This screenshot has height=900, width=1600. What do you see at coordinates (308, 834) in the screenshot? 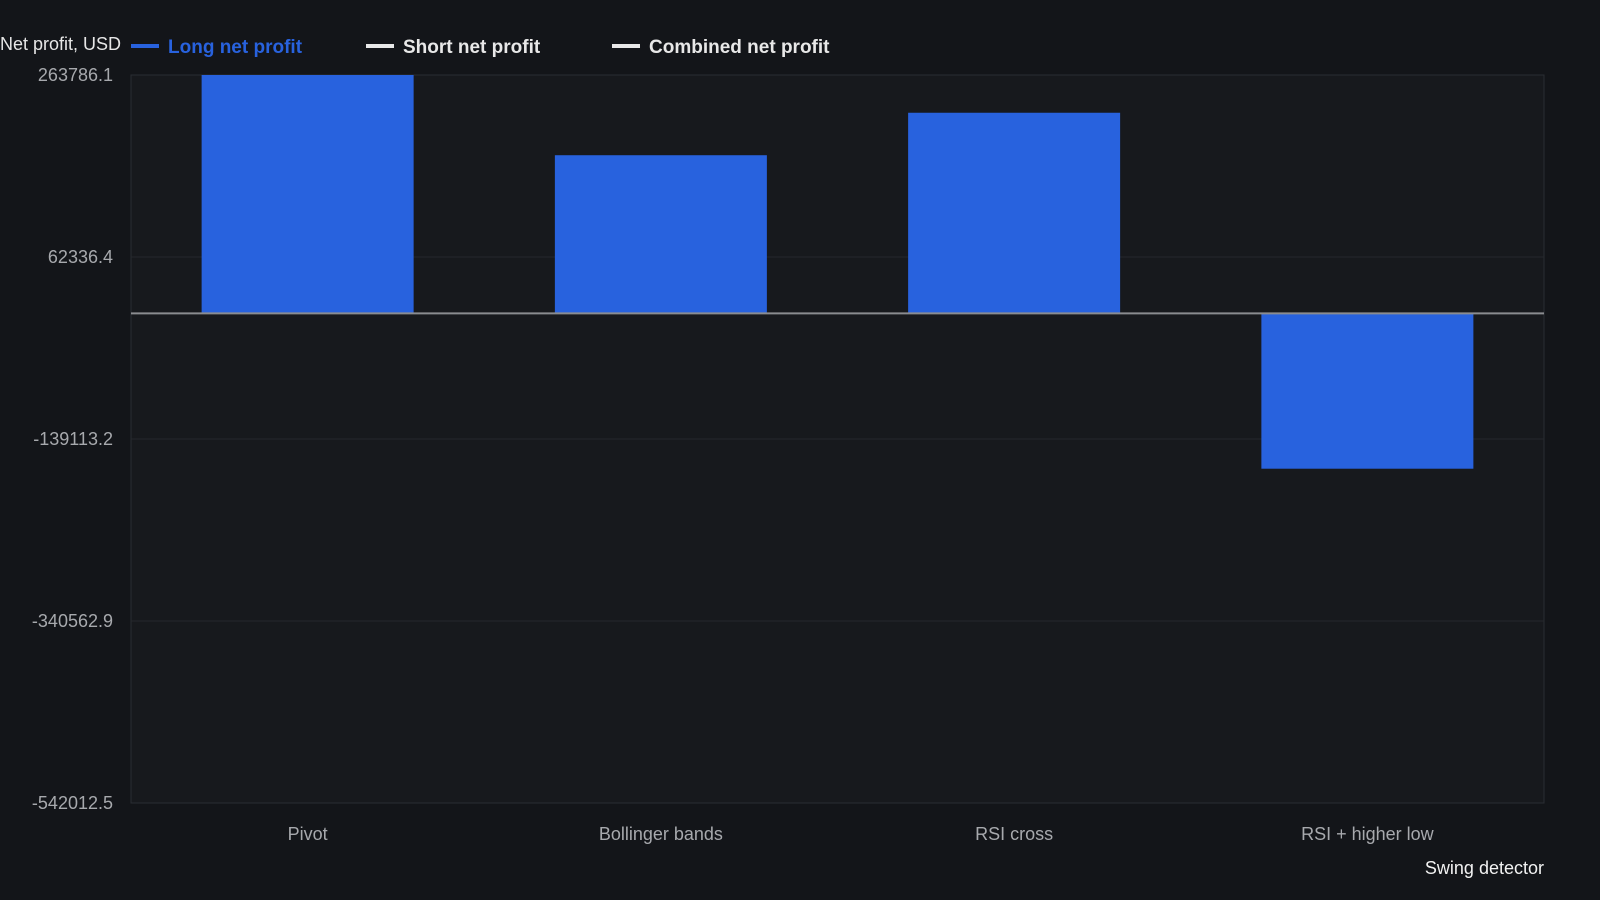
I see `x-tick-label: Pivot` at bounding box center [308, 834].